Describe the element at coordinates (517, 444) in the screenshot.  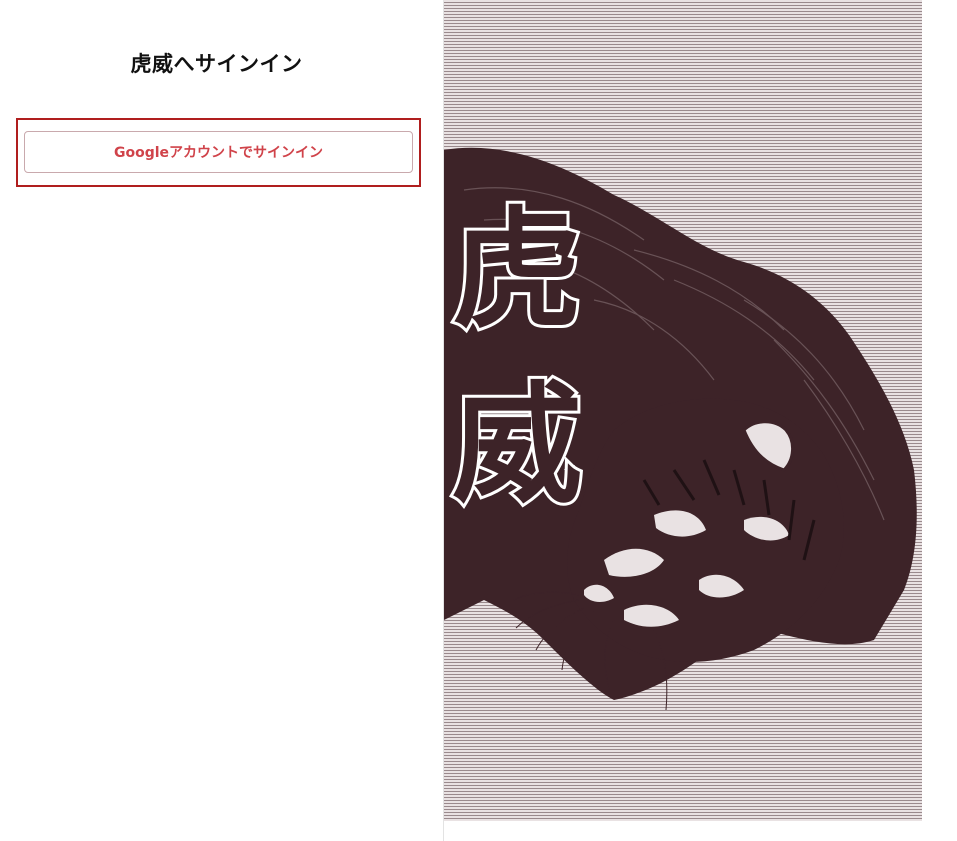
I see `calligraphy-char-2: 威` at that location.